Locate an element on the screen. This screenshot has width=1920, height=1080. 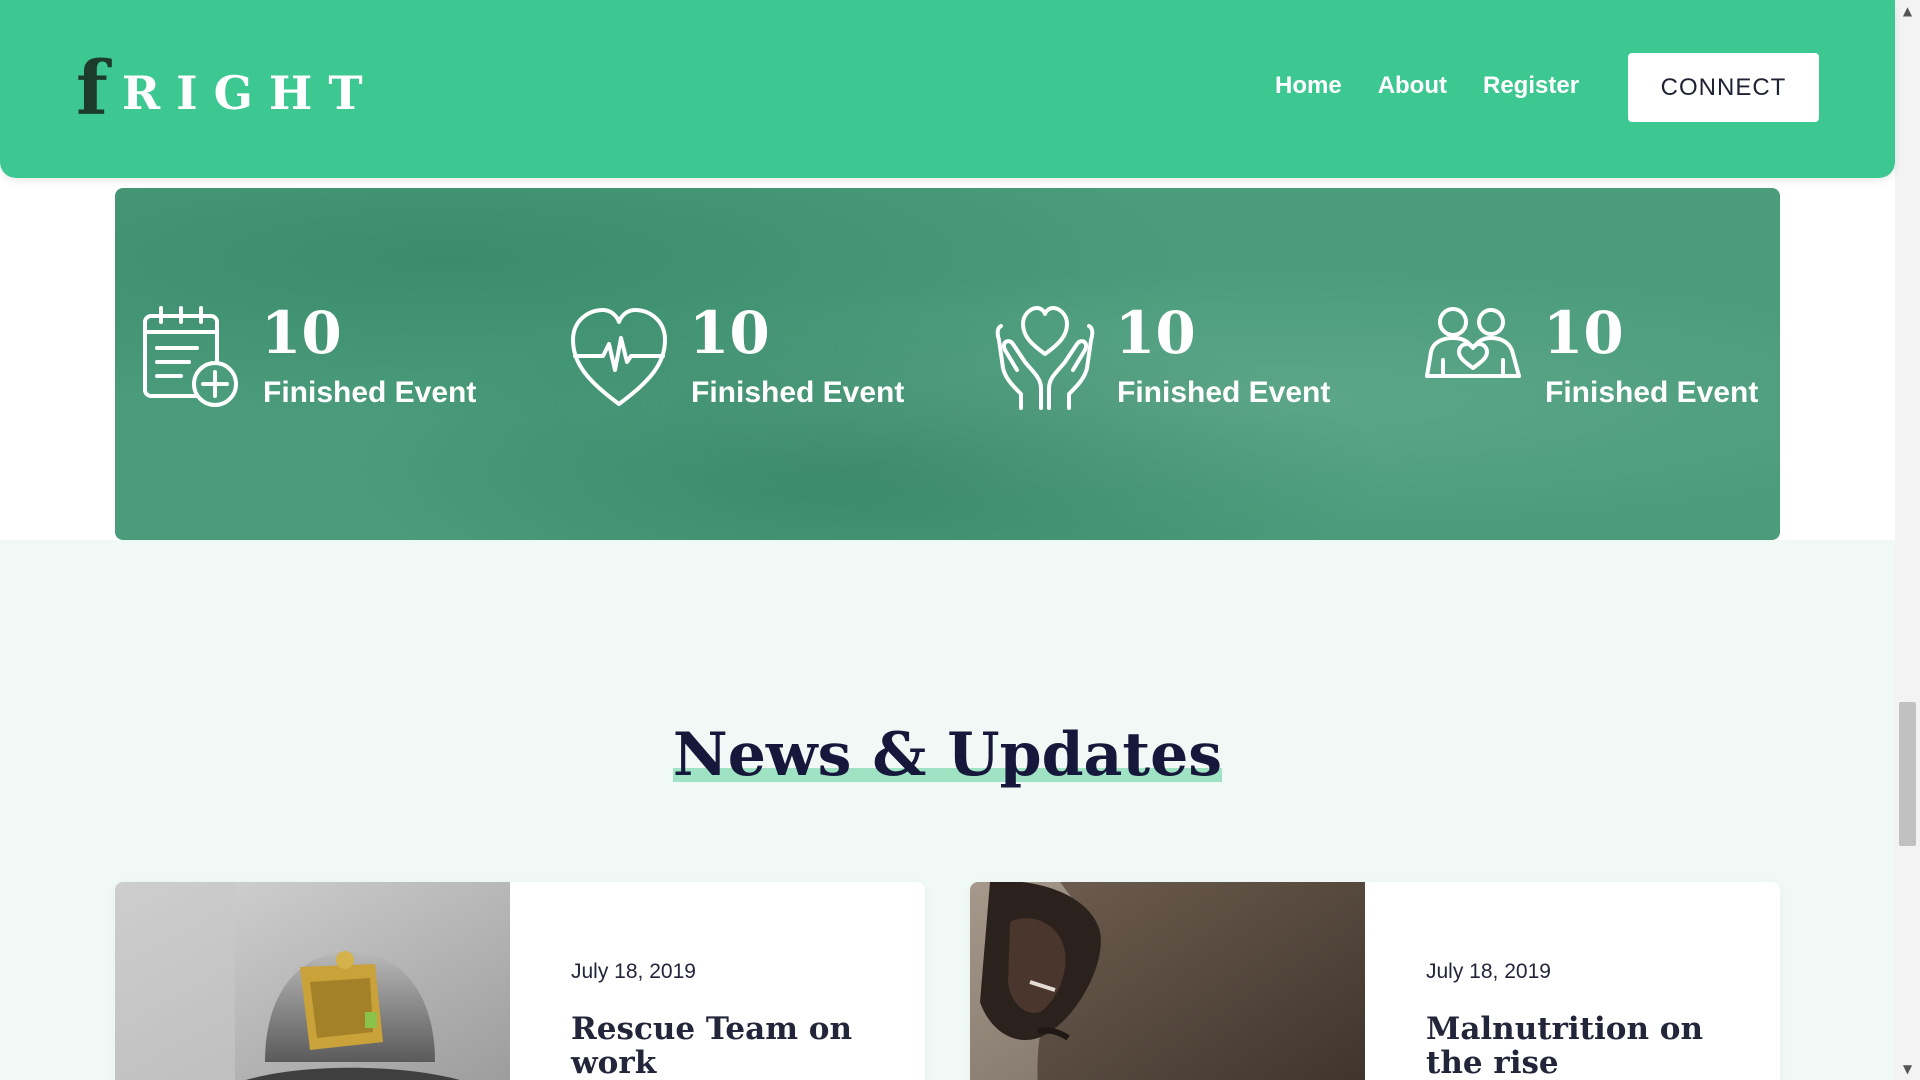
firefighter-photo is located at coordinates (312, 981).